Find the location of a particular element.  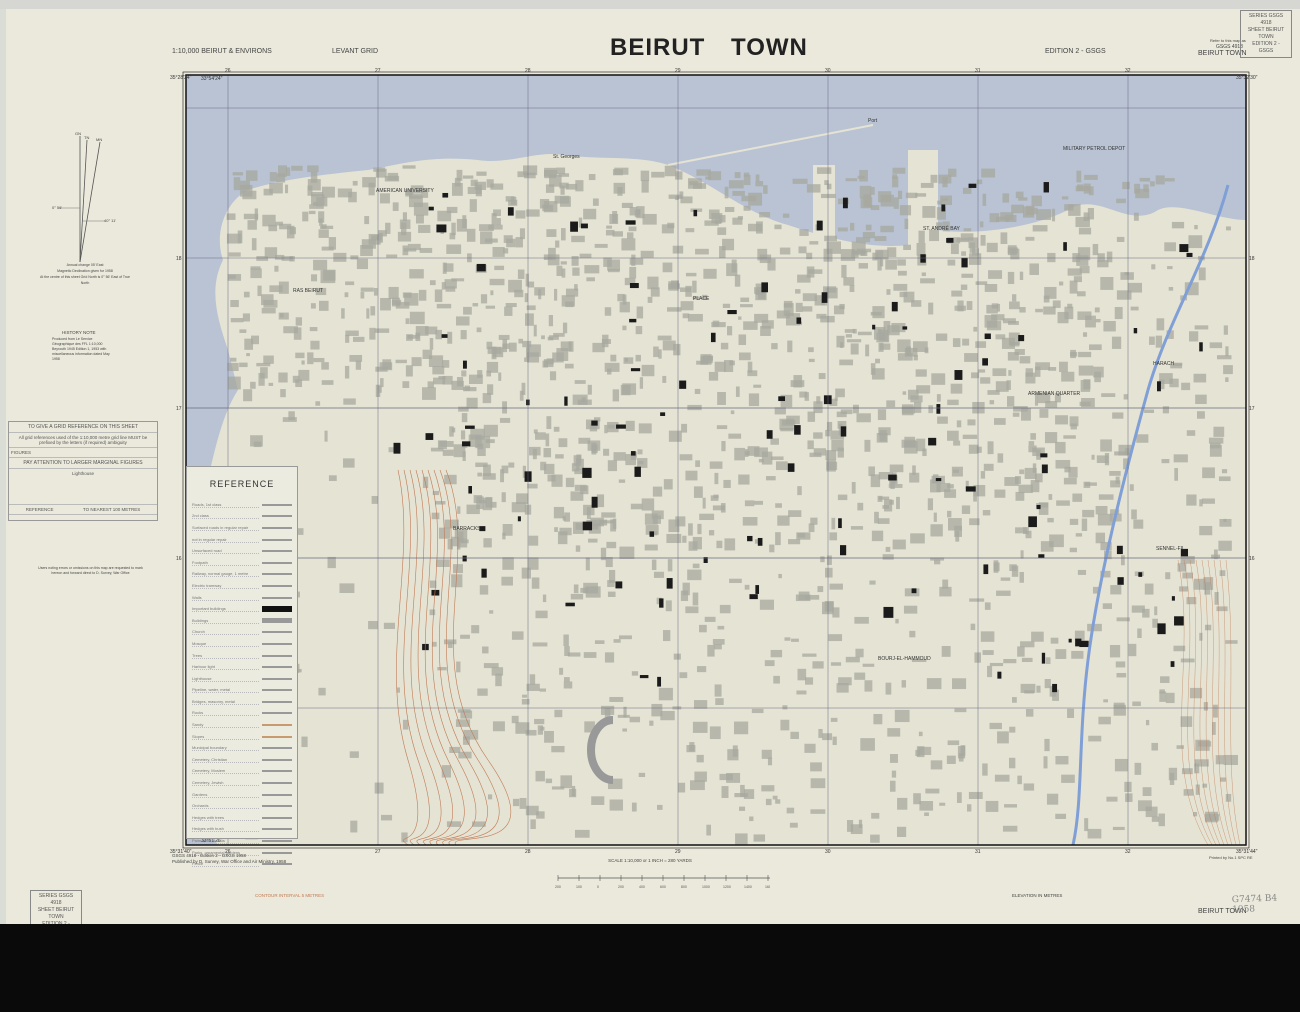

place-label: St. Georges is located at coordinates (566, 157).